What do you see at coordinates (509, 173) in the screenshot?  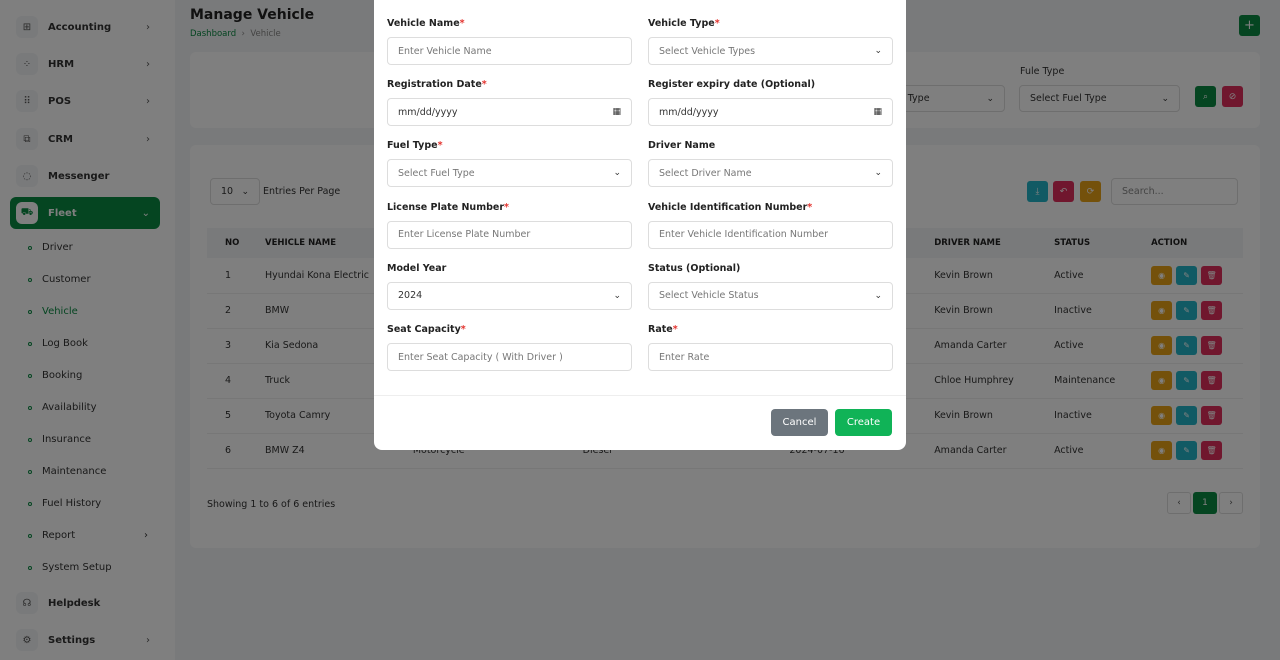 I see `fuel-type-select: Select Fuel Type ⌄` at bounding box center [509, 173].